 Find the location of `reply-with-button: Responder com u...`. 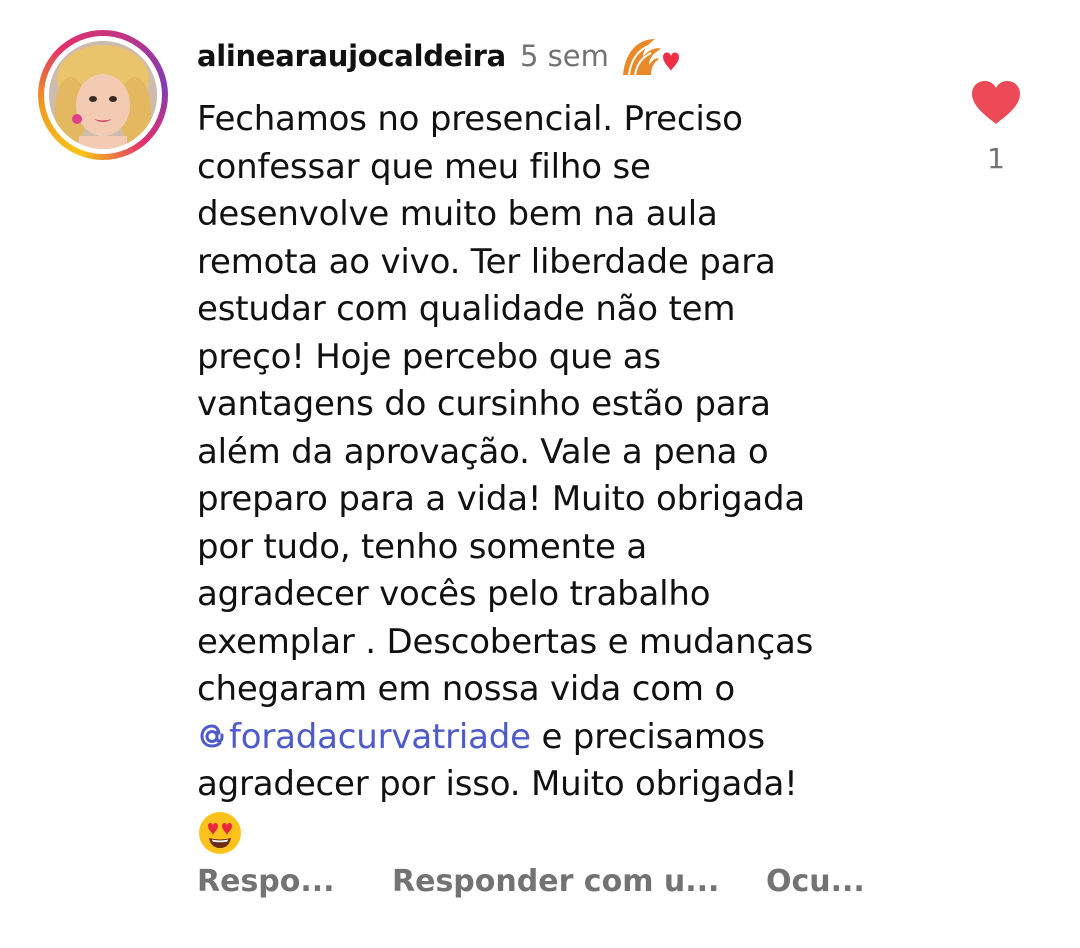

reply-with-button: Responder com u... is located at coordinates (555, 881).